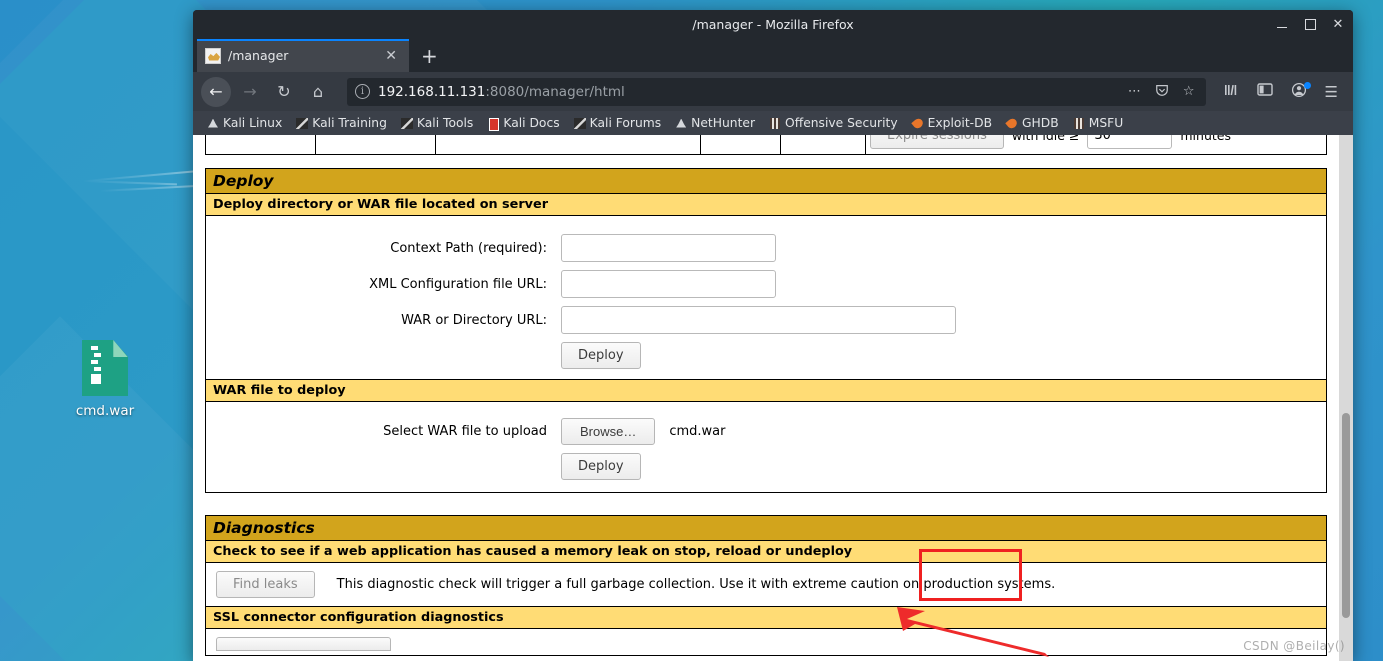 This screenshot has width=1383, height=661. What do you see at coordinates (105, 368) in the screenshot?
I see `archive-file-icon` at bounding box center [105, 368].